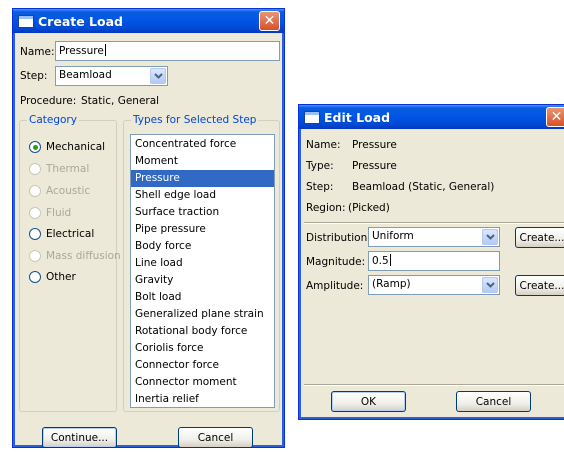 The height and width of the screenshot is (452, 564). What do you see at coordinates (53, 120) in the screenshot?
I see `category-legend: Category` at bounding box center [53, 120].